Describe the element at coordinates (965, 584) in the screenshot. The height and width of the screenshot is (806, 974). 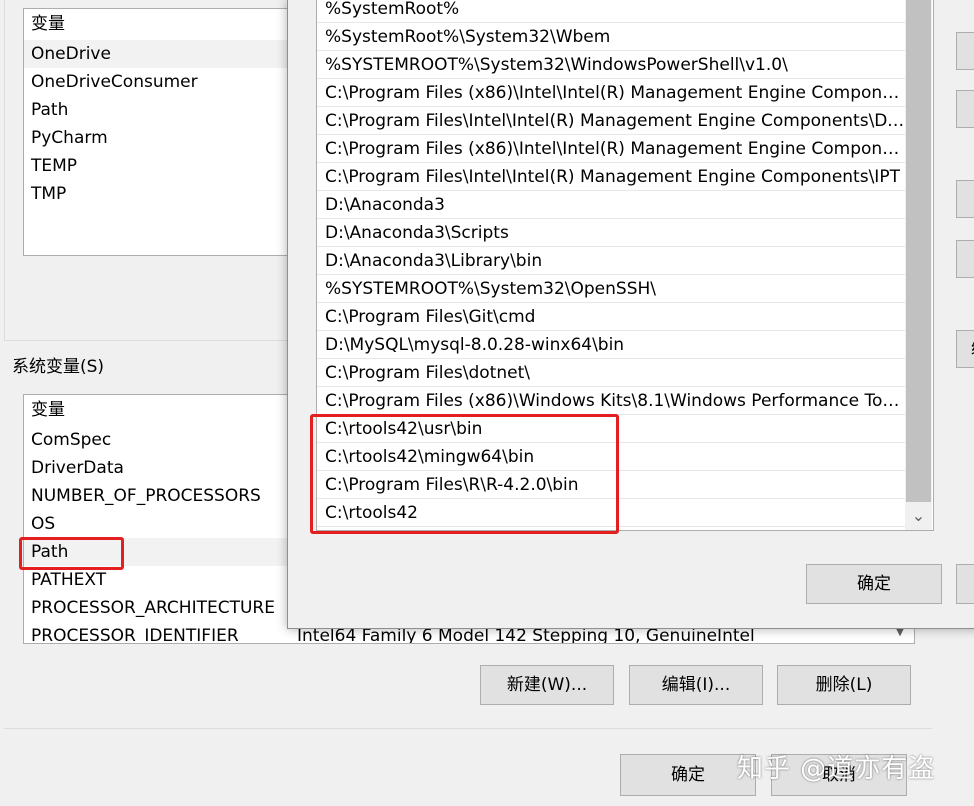
I see `edit-dialog-cancel-button` at that location.